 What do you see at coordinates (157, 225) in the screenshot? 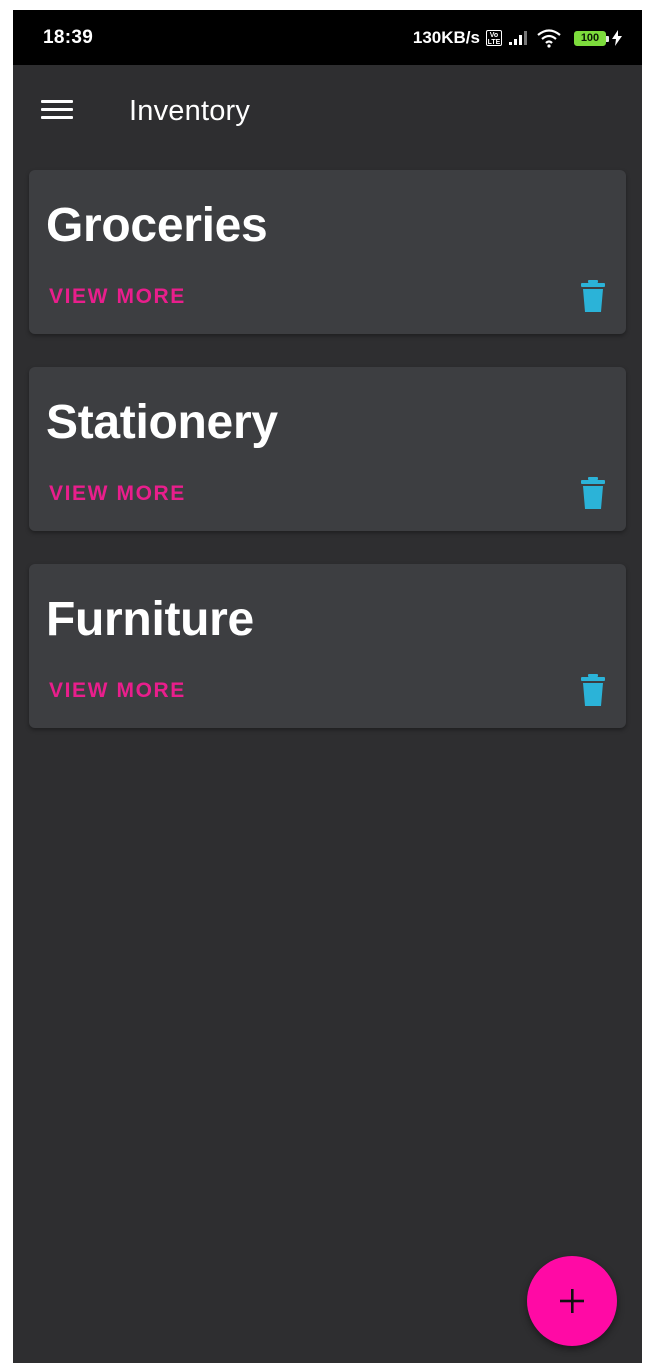
I see `category-title: Groceries` at bounding box center [157, 225].